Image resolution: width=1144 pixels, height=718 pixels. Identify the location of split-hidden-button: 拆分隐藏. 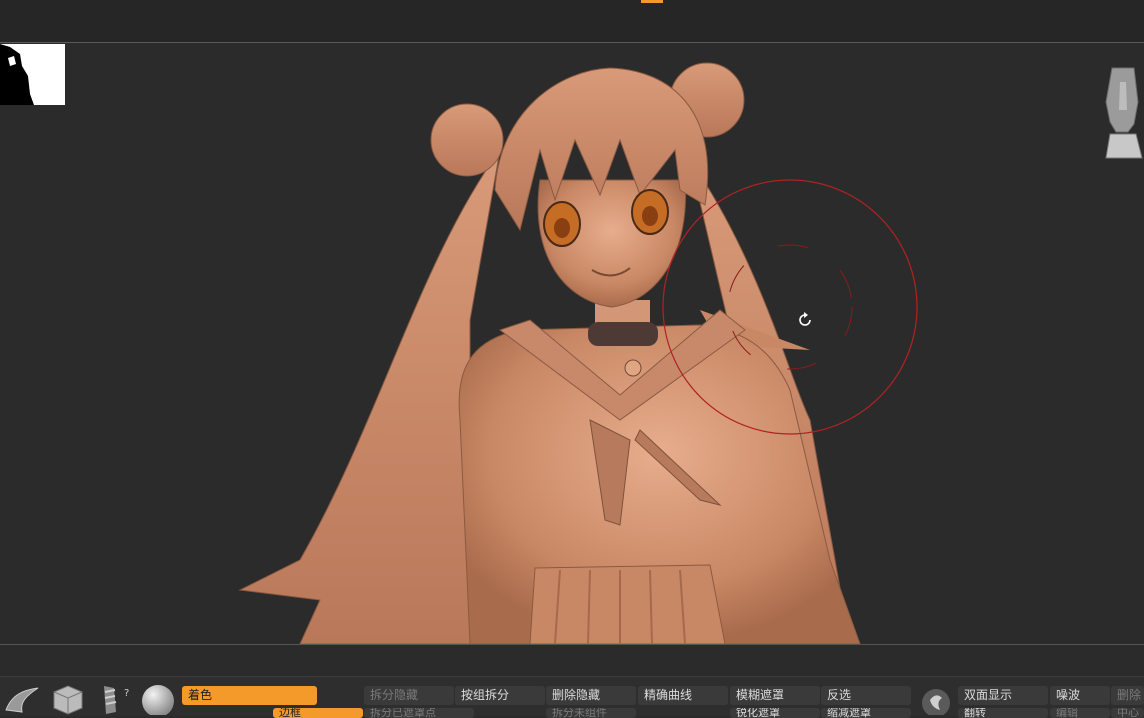
(409, 695).